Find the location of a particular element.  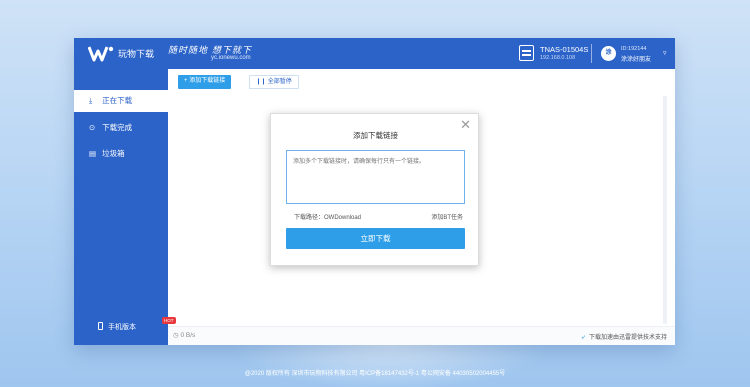

chevron-down-icon: ▿ is located at coordinates (665, 53).